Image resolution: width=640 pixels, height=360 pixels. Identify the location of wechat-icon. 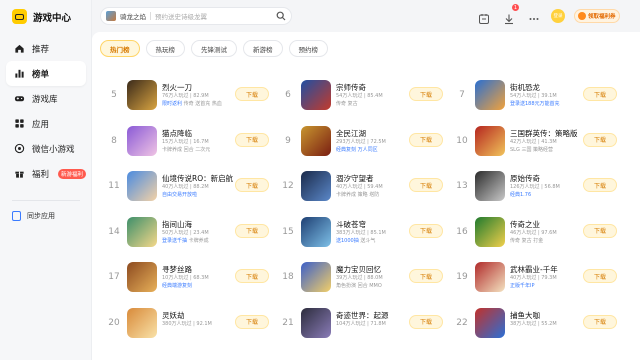
(19, 148).